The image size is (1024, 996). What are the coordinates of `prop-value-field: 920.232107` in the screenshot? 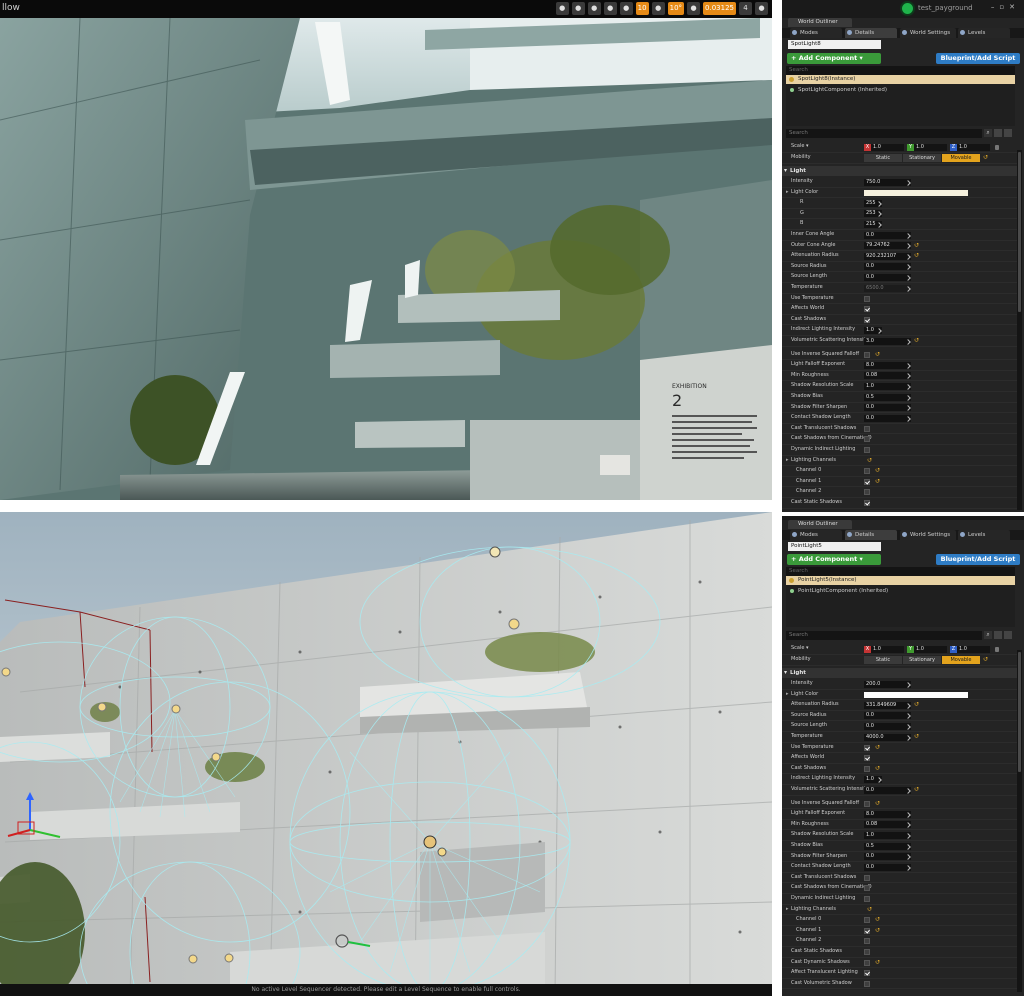 It's located at (887, 256).